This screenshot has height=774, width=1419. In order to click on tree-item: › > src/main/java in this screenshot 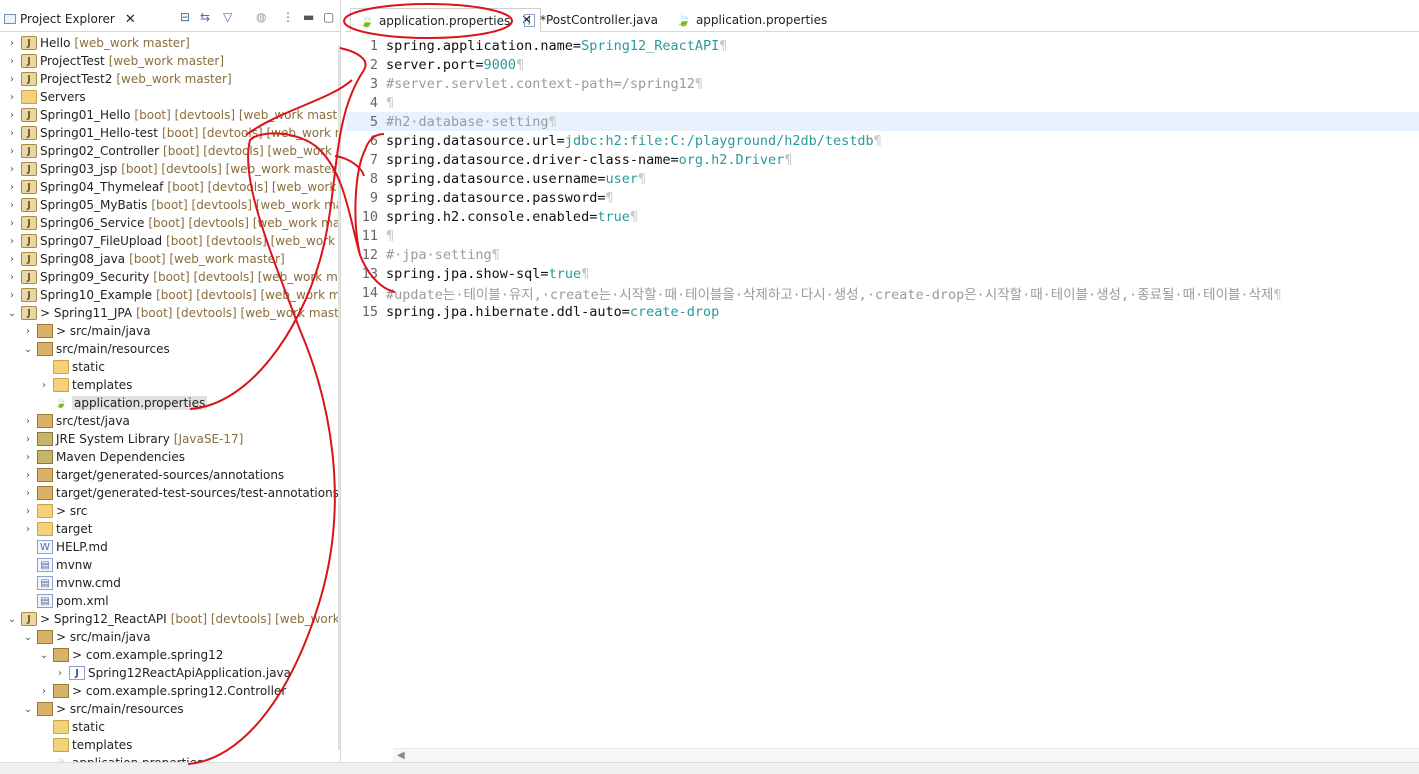, I will do `click(170, 331)`.